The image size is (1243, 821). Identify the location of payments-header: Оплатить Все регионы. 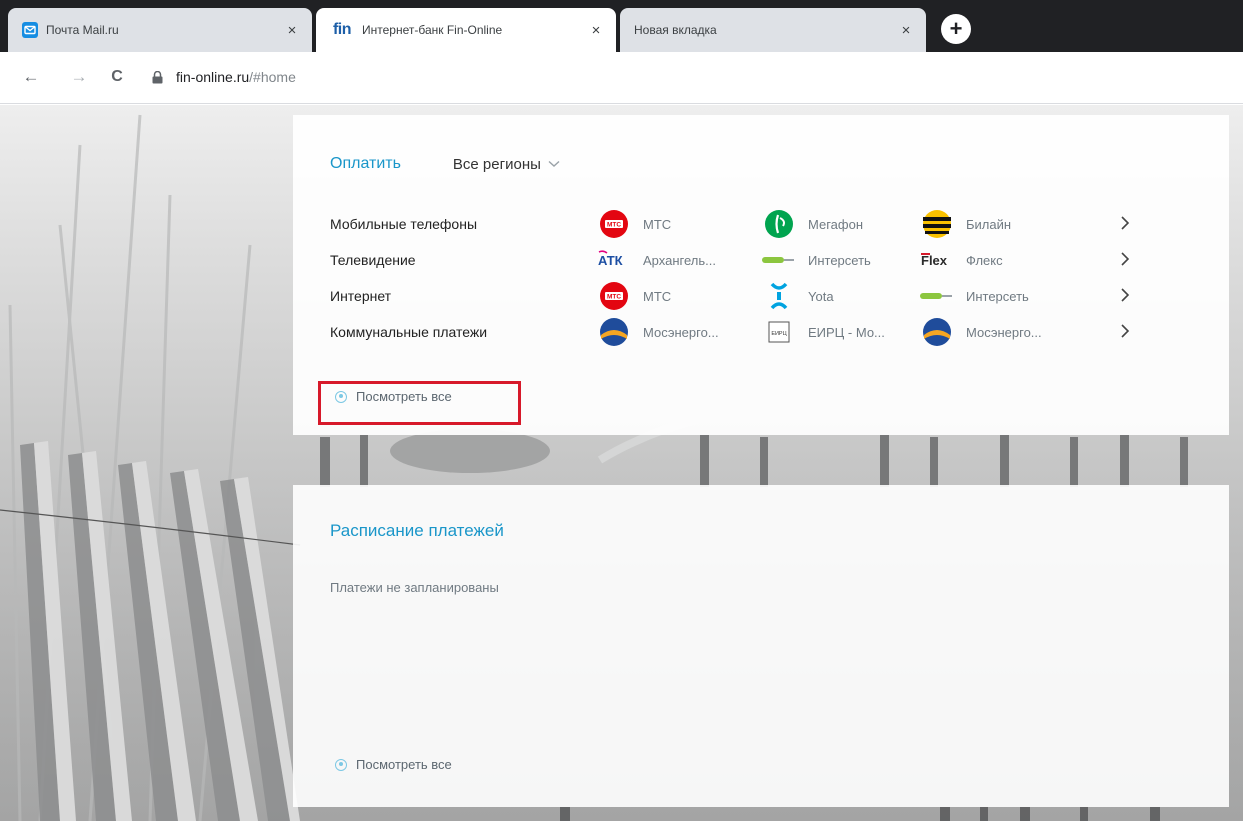
(445, 164).